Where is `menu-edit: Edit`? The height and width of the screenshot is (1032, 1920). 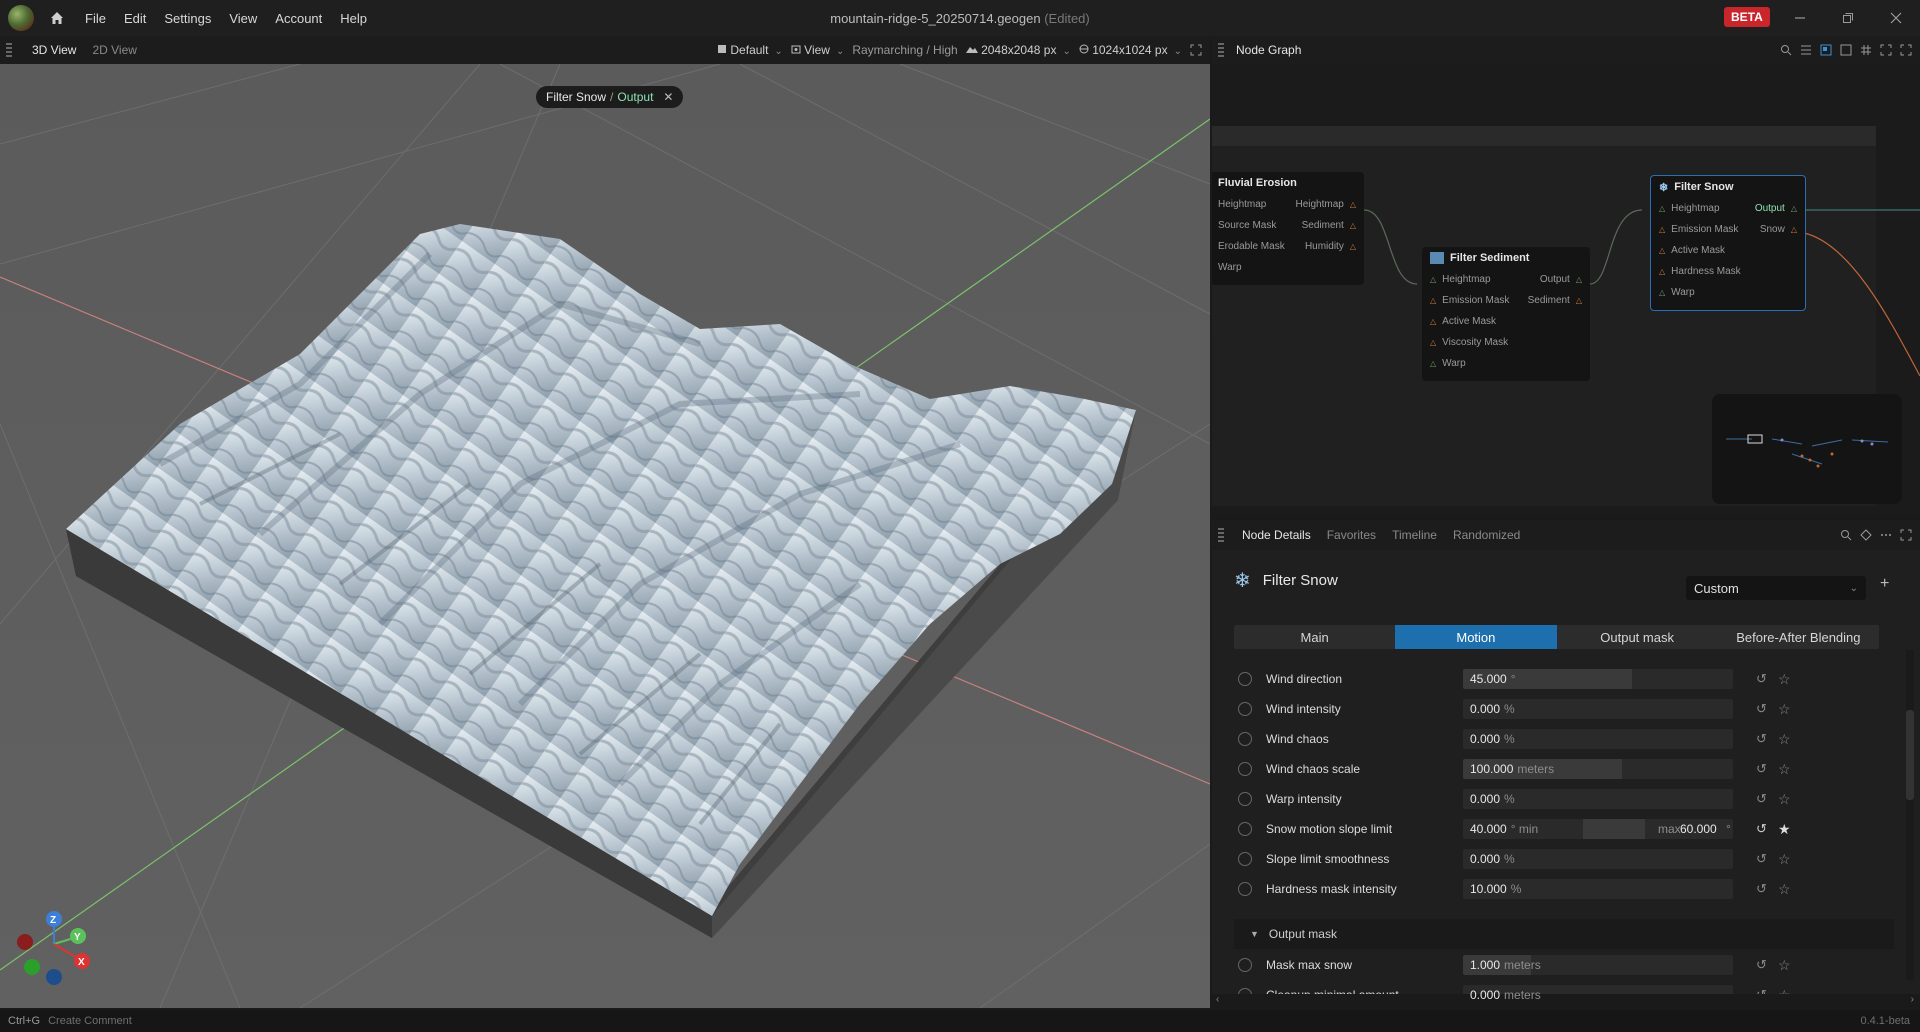
menu-edit: Edit is located at coordinates (135, 18).